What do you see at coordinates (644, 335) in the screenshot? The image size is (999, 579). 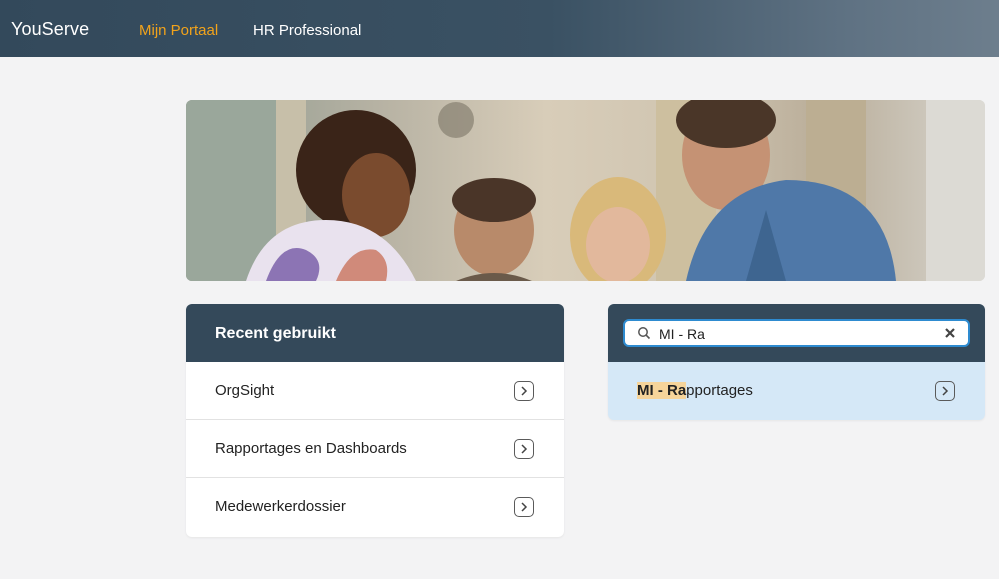 I see `search-icon` at bounding box center [644, 335].